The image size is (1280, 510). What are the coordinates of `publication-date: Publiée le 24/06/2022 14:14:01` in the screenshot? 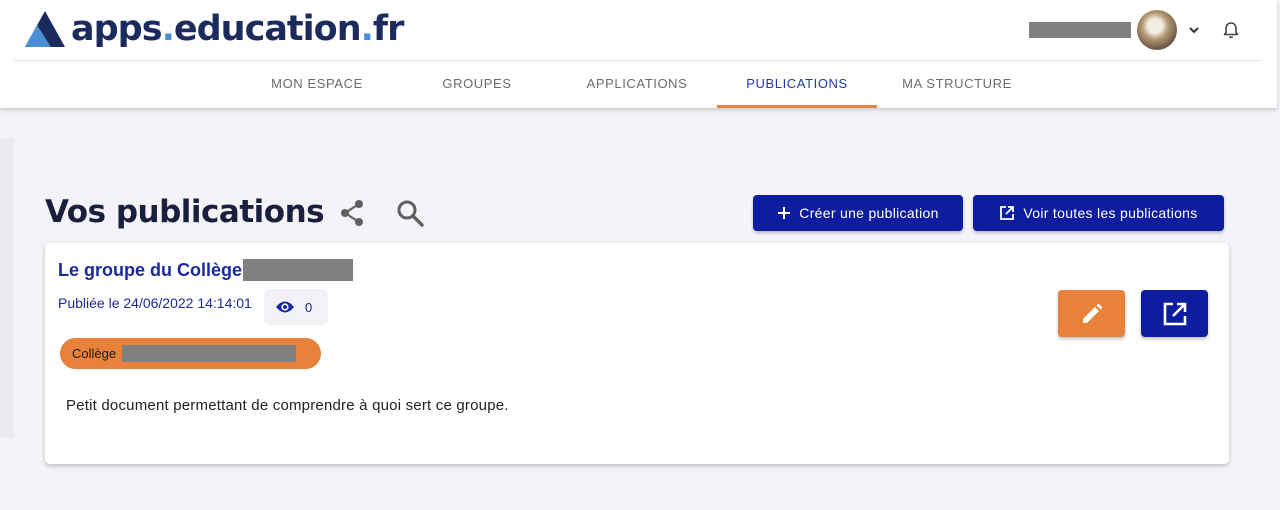 It's located at (155, 303).